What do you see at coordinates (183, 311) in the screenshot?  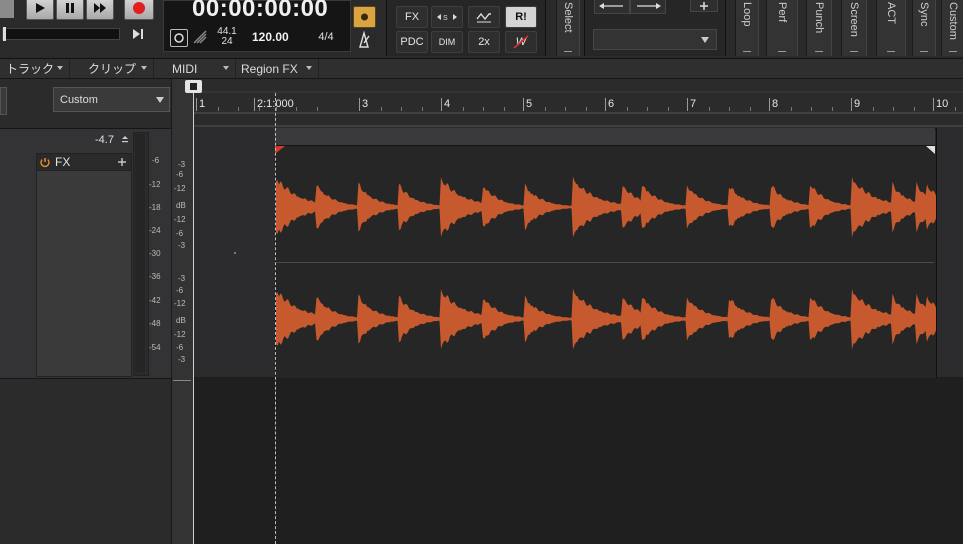 I see `clip-scale-strip` at bounding box center [183, 311].